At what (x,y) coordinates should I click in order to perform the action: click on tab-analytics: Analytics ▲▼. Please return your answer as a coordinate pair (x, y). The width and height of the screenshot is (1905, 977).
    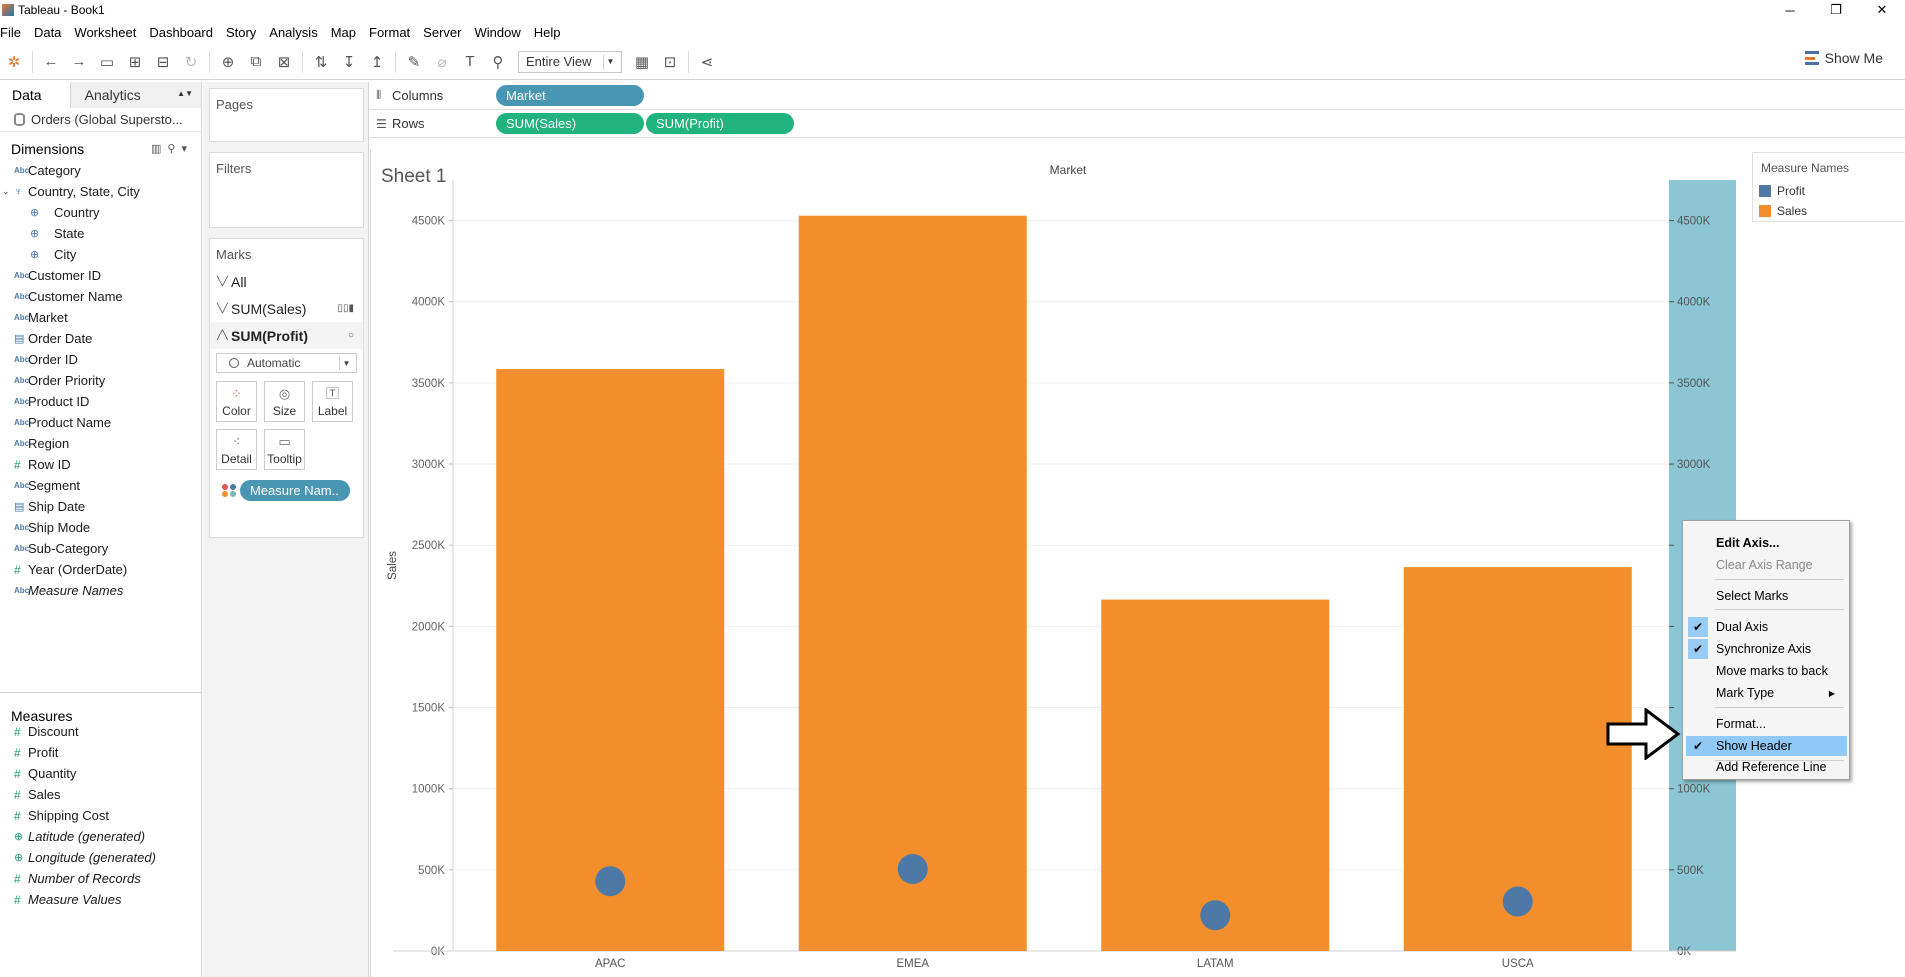
    Looking at the image, I should click on (135, 95).